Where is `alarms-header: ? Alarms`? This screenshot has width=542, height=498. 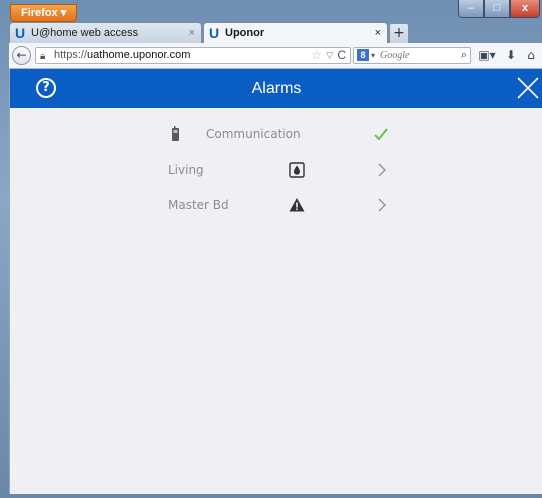 alarms-header: ? Alarms is located at coordinates (276, 88).